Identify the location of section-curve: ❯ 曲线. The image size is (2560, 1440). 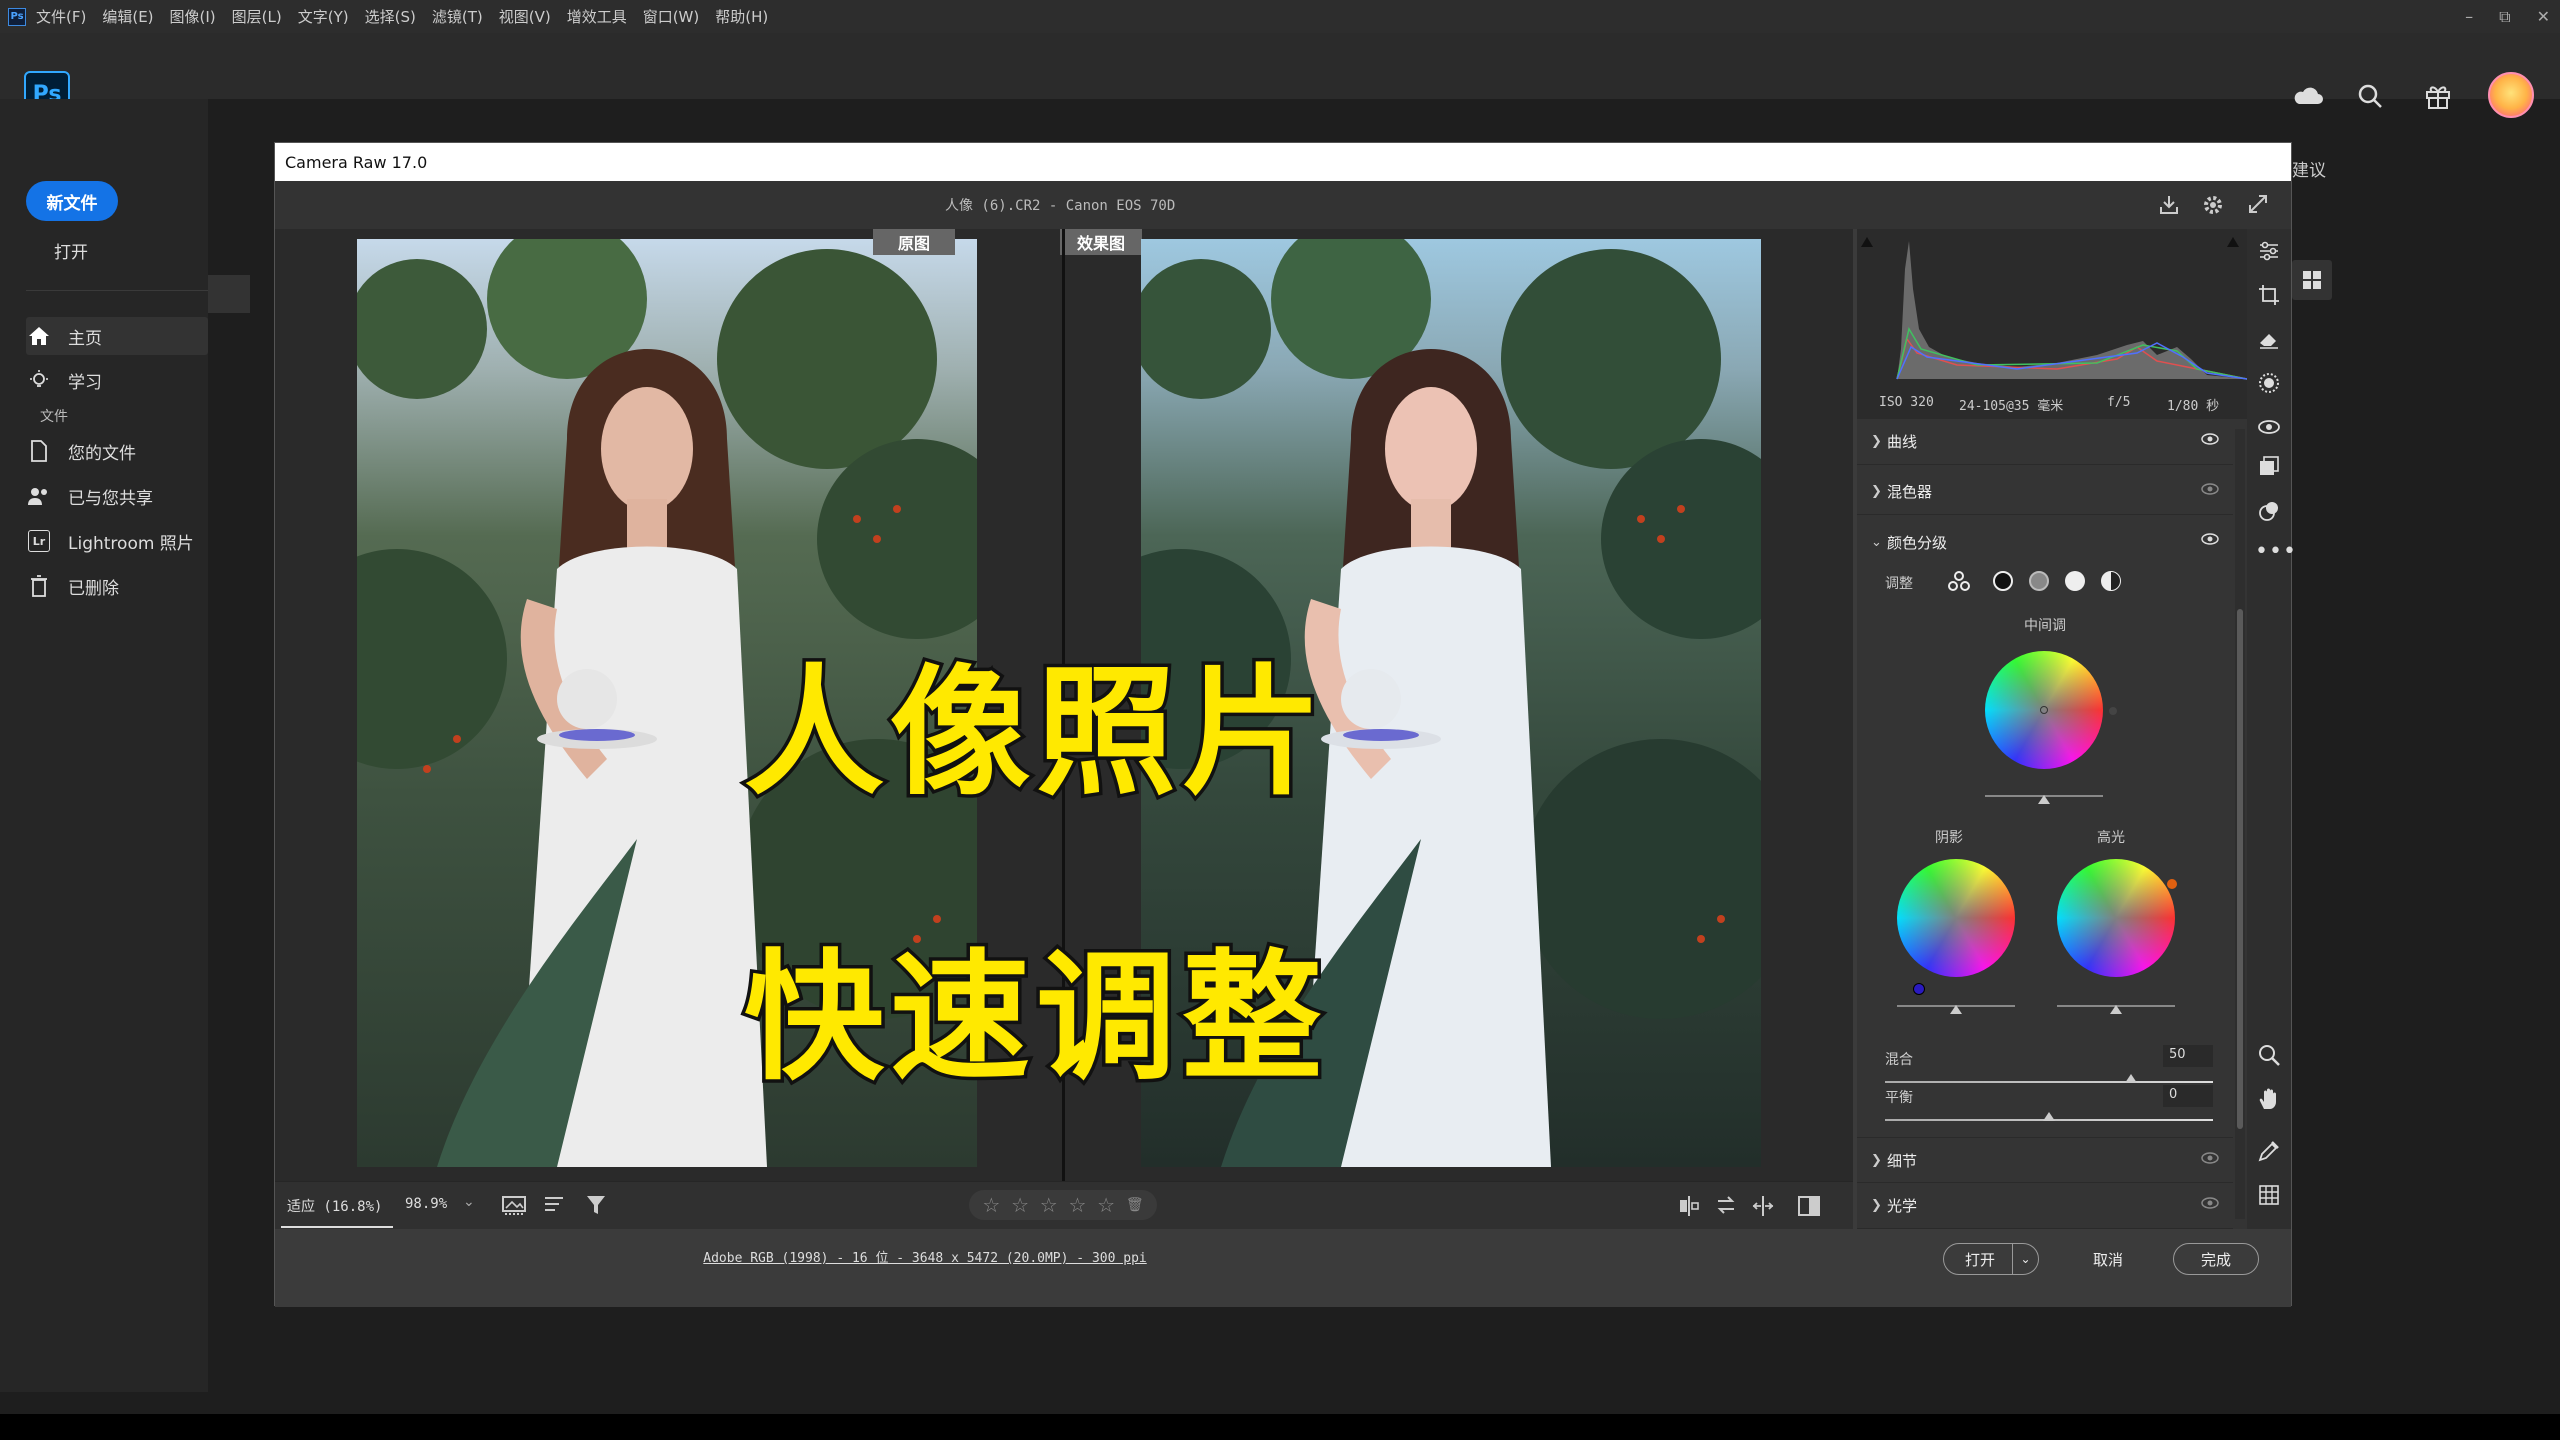
(2045, 442).